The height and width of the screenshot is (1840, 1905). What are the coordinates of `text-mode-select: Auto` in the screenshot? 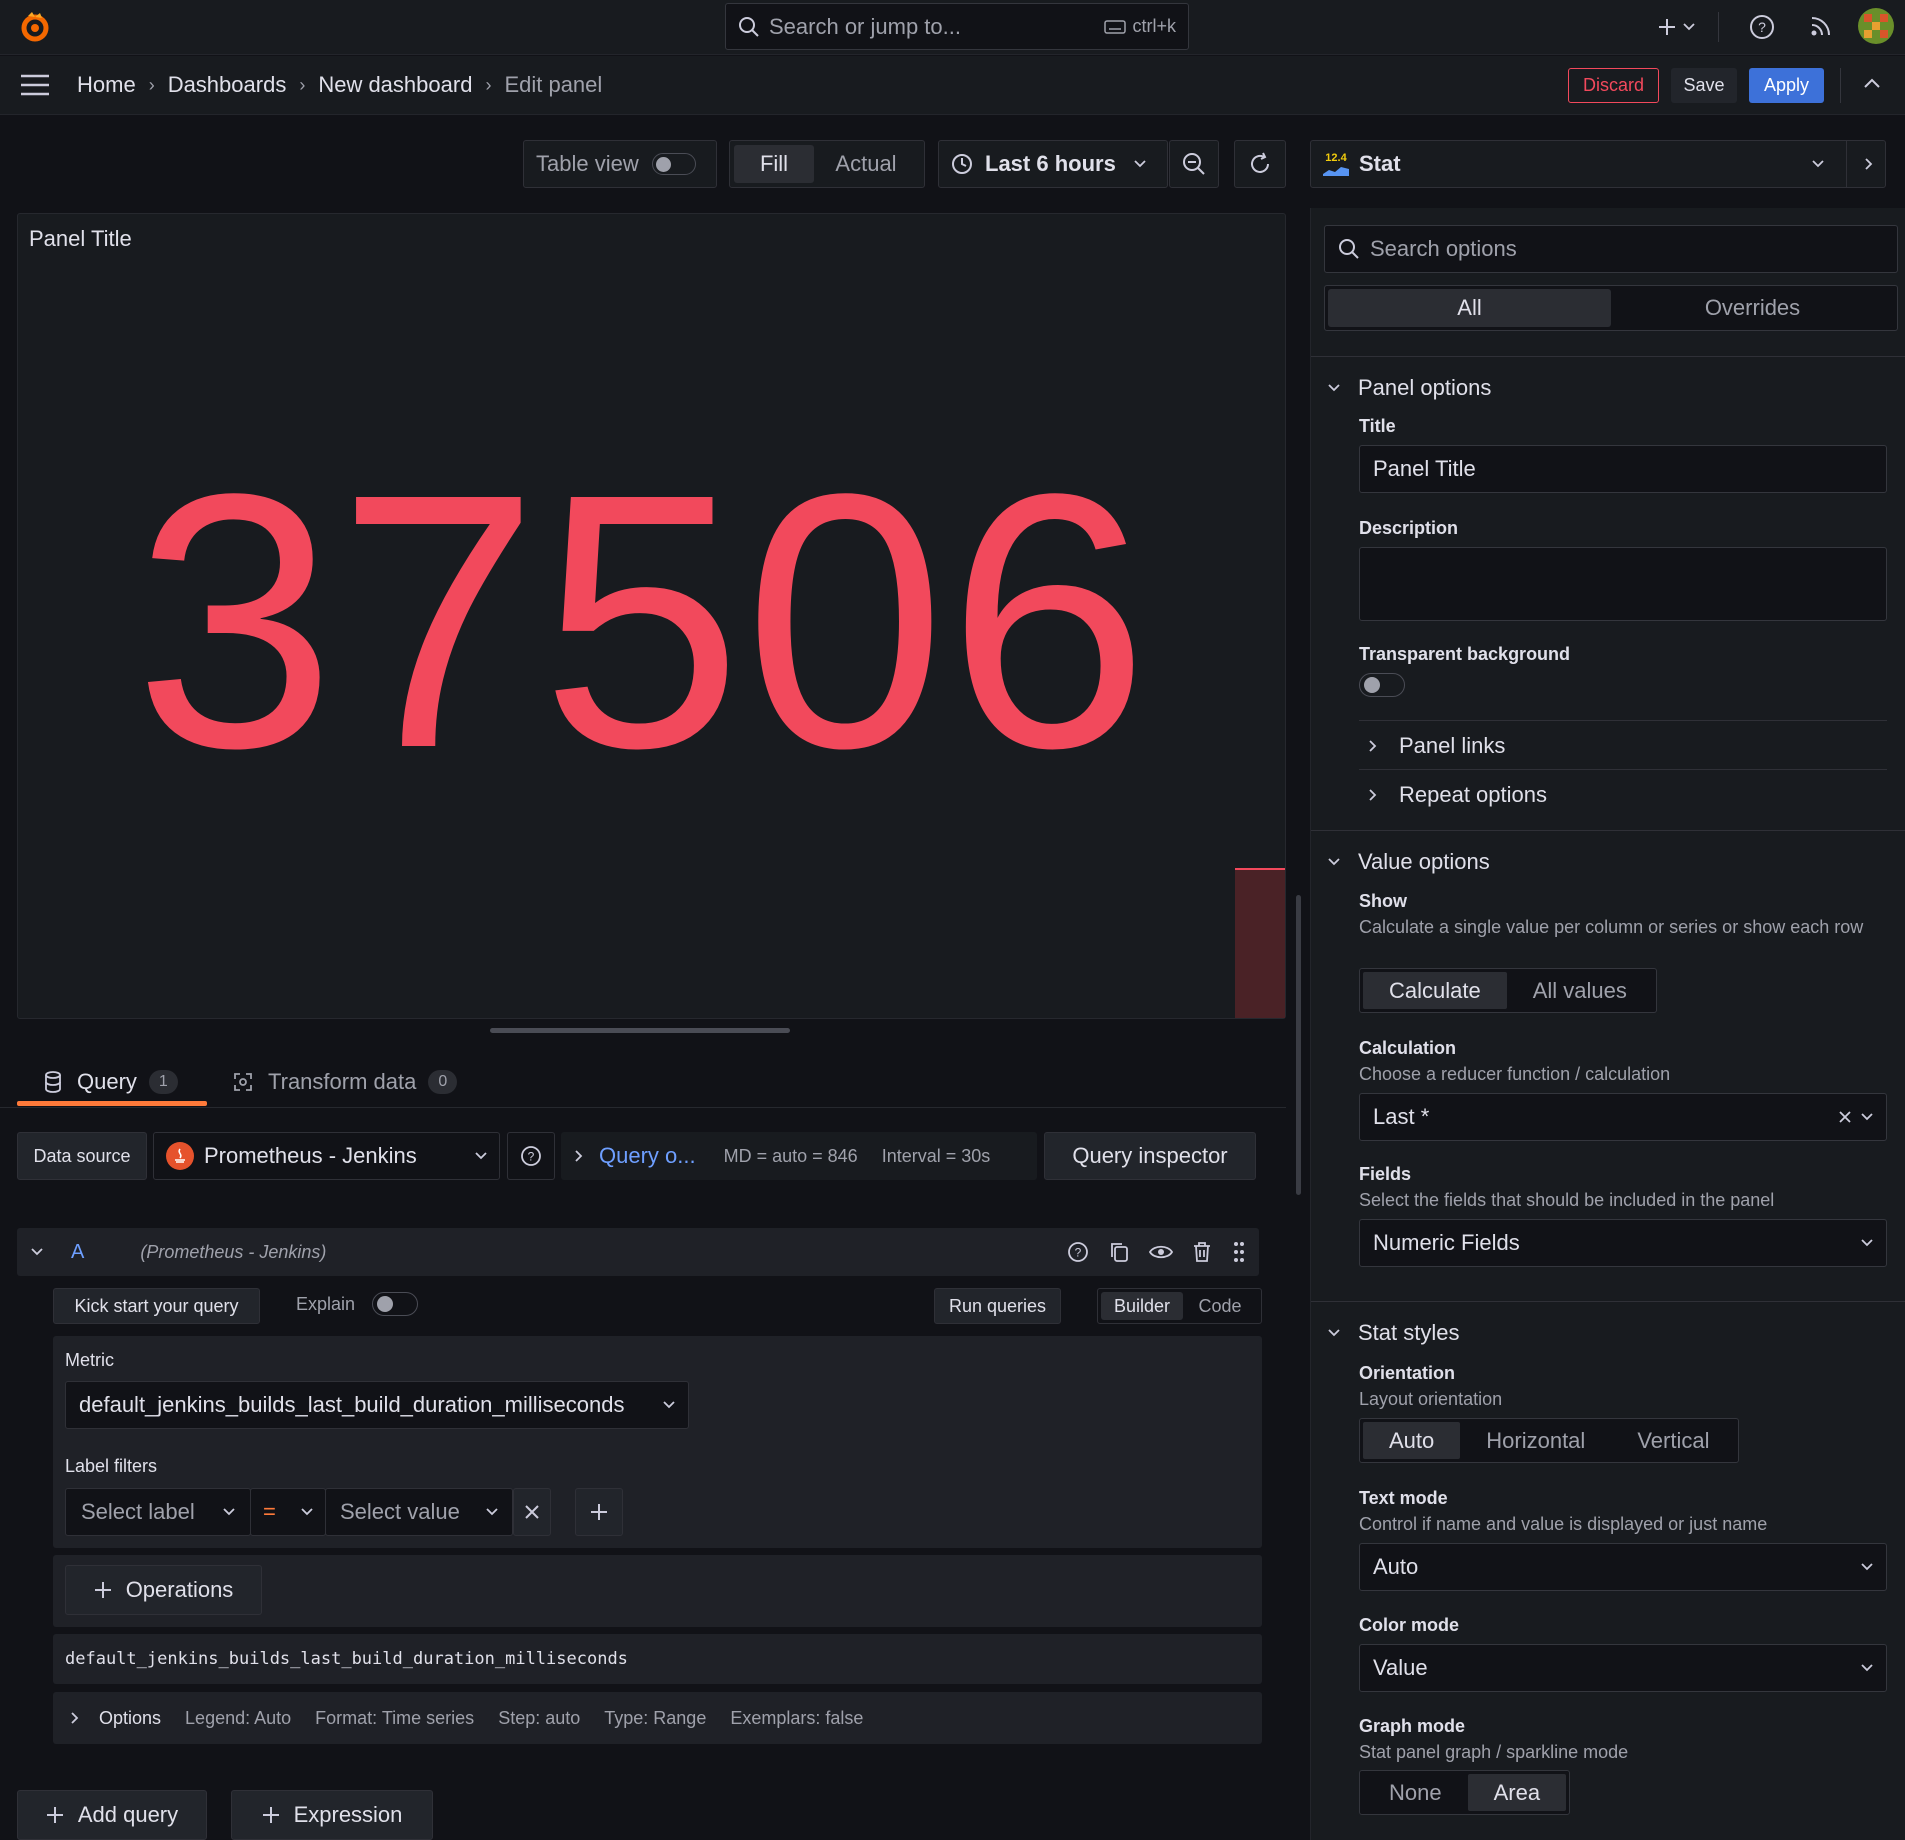 It's located at (1623, 1567).